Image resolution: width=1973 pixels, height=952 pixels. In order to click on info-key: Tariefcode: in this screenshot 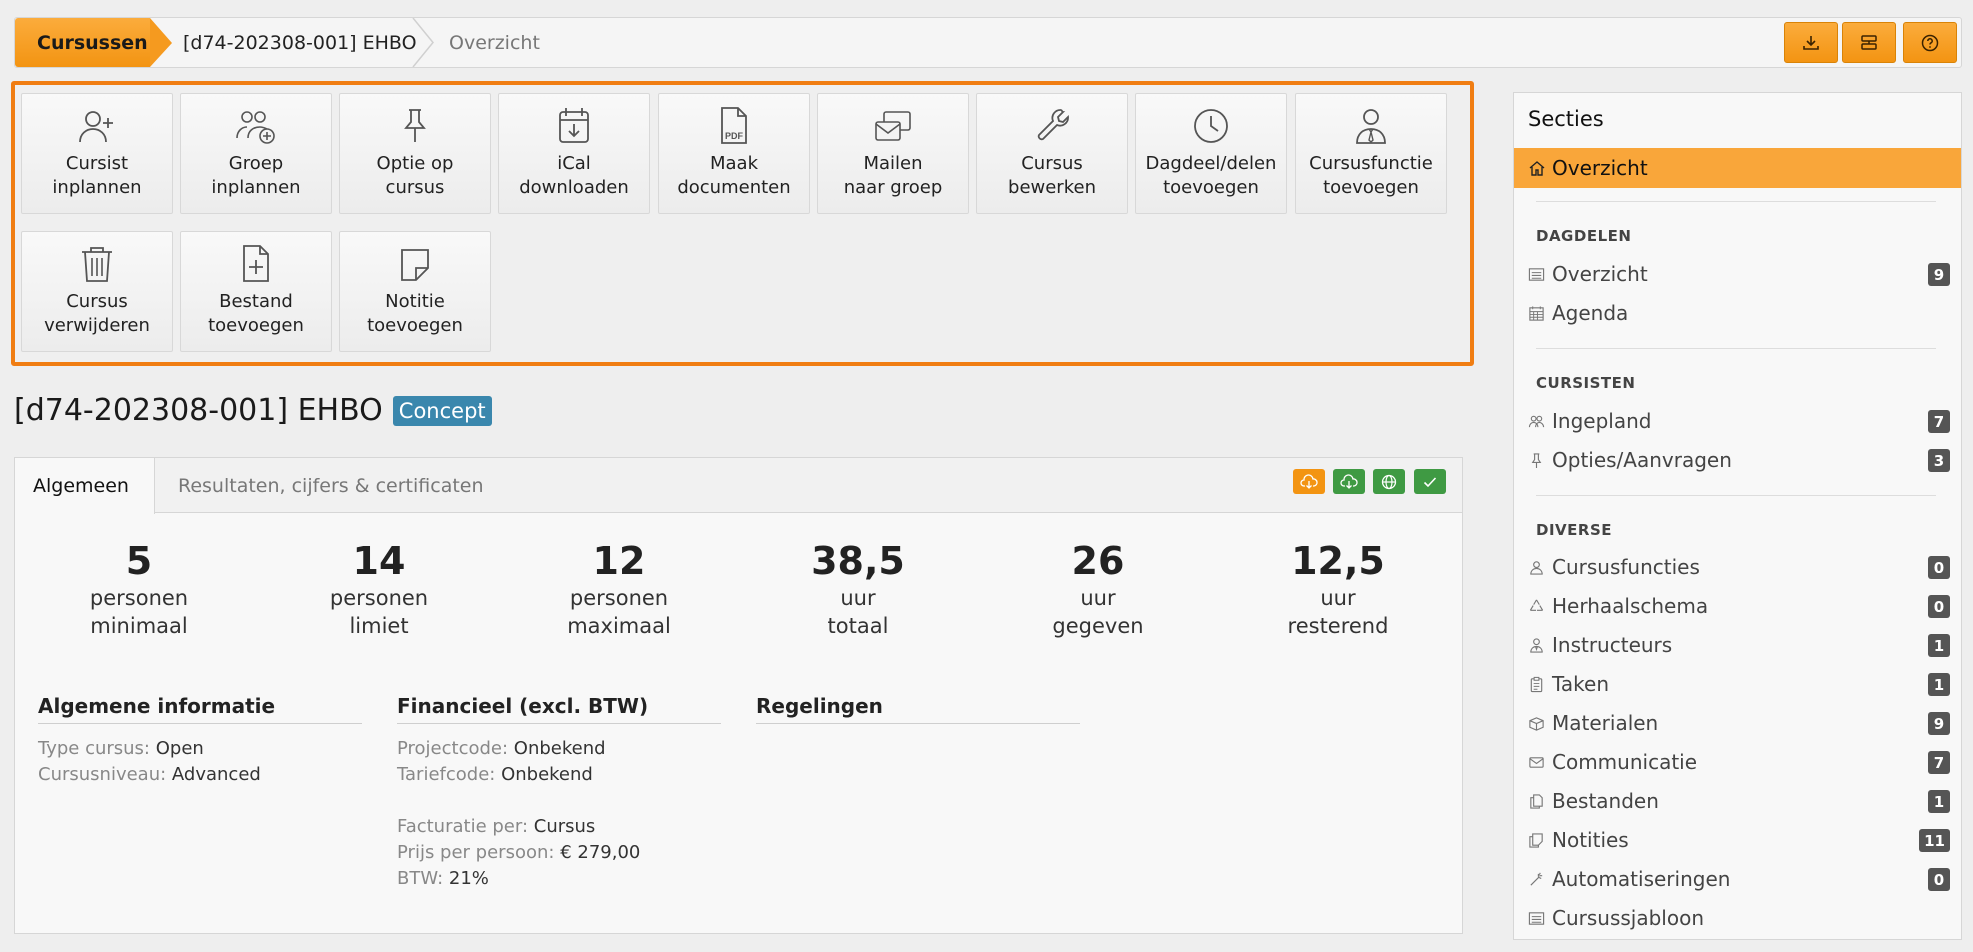, I will do `click(446, 774)`.